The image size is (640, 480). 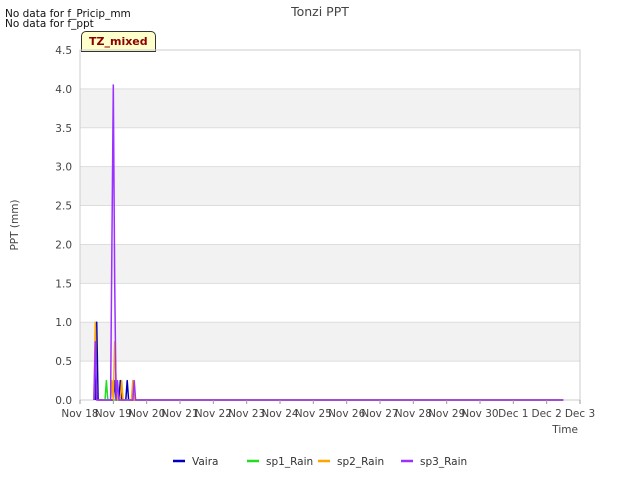 I want to click on x-tick-label: Nov 18, so click(x=79, y=414).